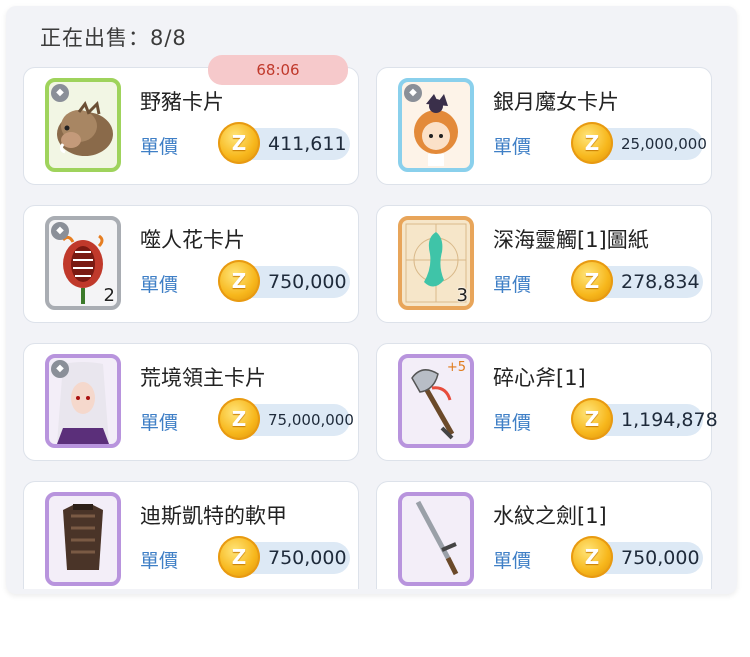 Image resolution: width=750 pixels, height=657 pixels. I want to click on item-quantity: 2, so click(109, 295).